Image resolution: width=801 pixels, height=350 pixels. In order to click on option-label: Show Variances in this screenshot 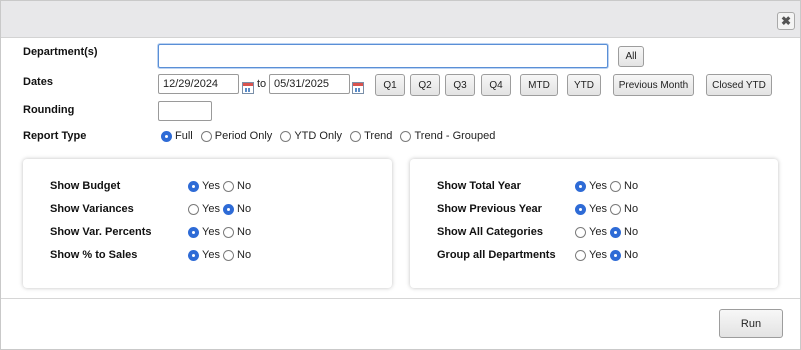, I will do `click(92, 209)`.